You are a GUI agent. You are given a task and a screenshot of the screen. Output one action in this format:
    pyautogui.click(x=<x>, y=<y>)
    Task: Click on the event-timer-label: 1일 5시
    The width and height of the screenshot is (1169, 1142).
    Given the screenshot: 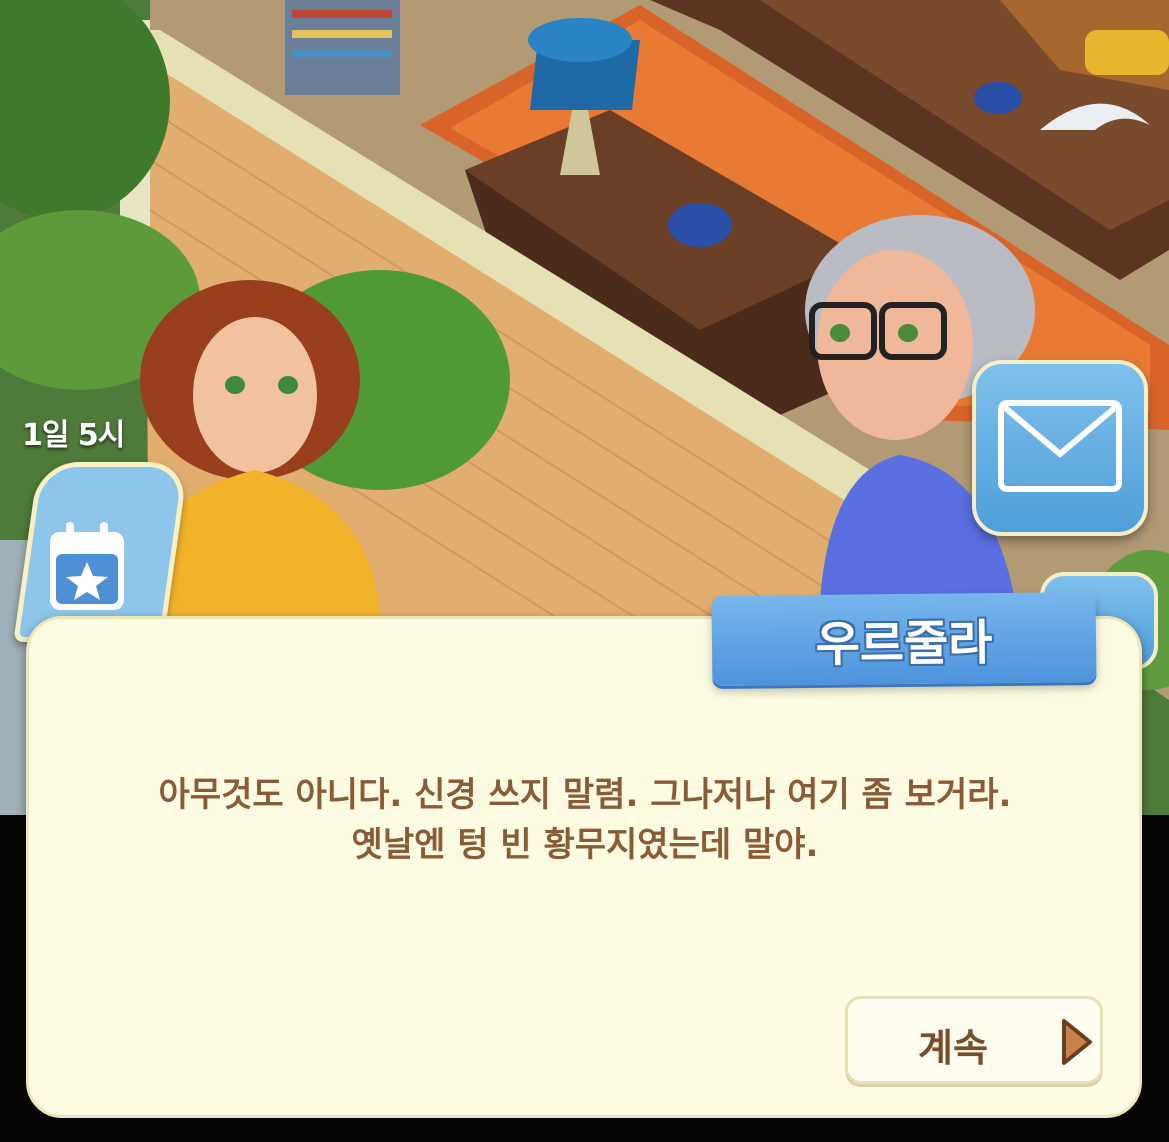 What is the action you would take?
    pyautogui.click(x=73, y=435)
    